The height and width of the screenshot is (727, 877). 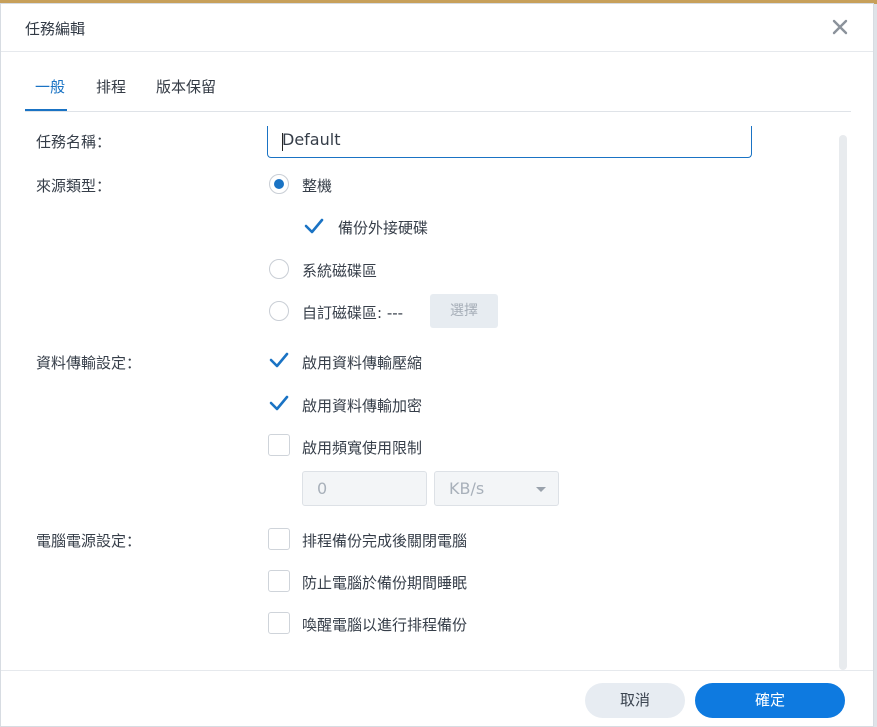 What do you see at coordinates (362, 406) in the screenshot?
I see `encryption-label: 啟用資料傳輸加密` at bounding box center [362, 406].